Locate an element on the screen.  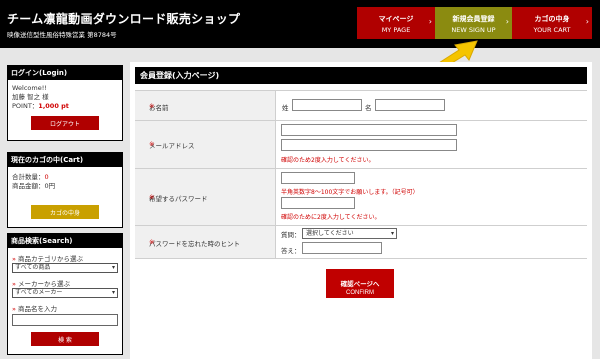
view-cart-button: カゴの中身 is located at coordinates (65, 212).